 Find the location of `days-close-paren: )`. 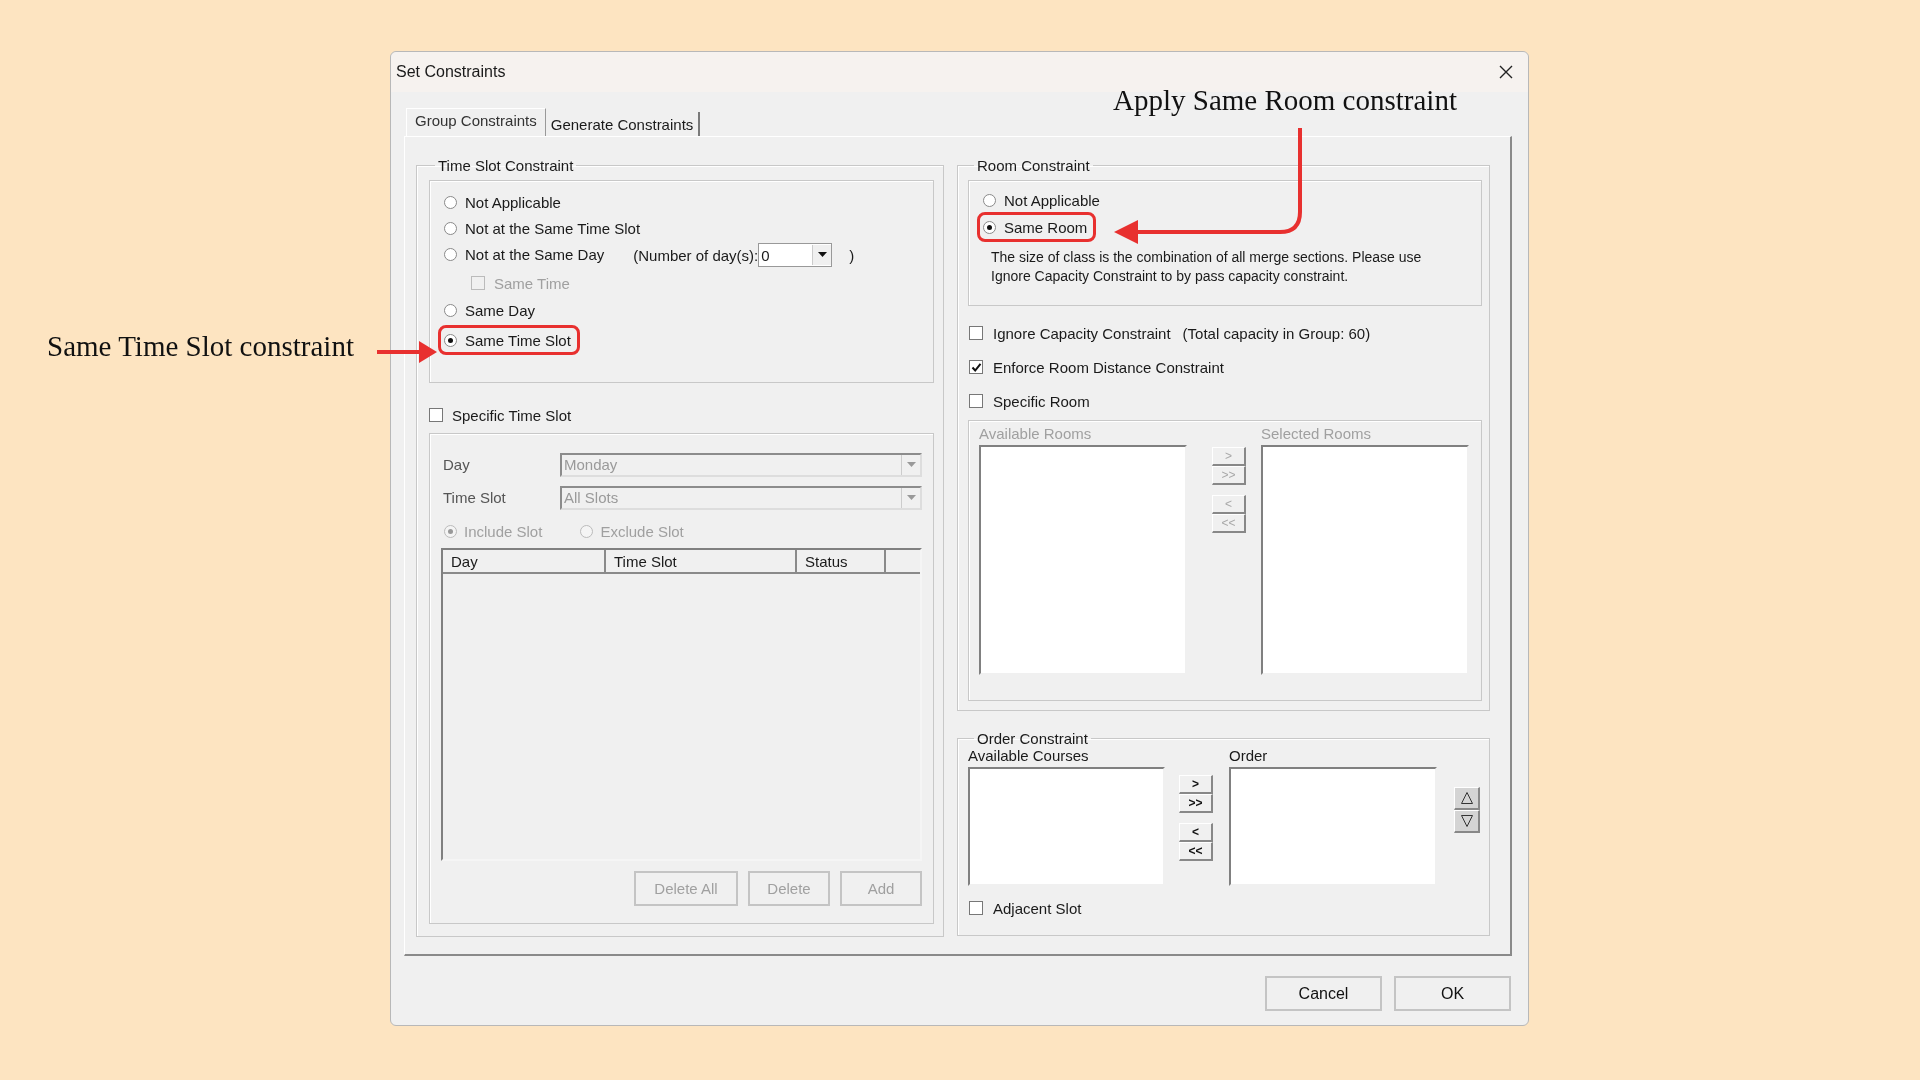

days-close-paren: ) is located at coordinates (852, 255).